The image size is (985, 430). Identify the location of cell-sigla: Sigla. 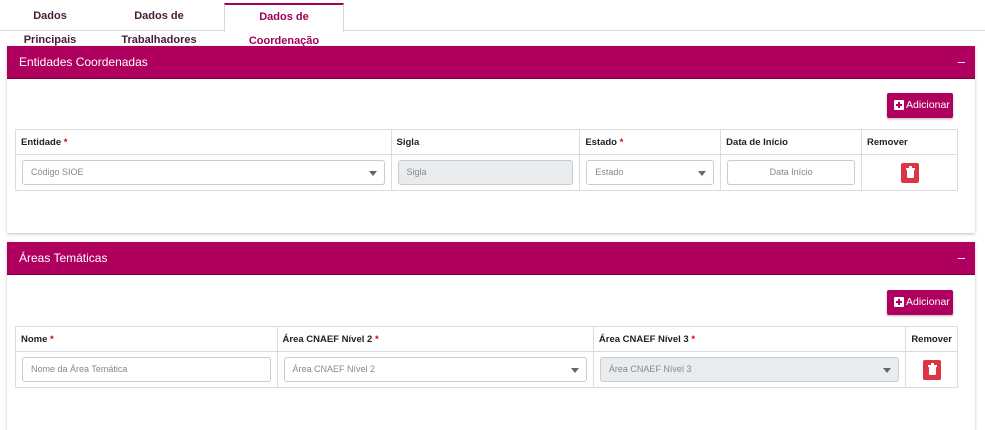
(485, 172).